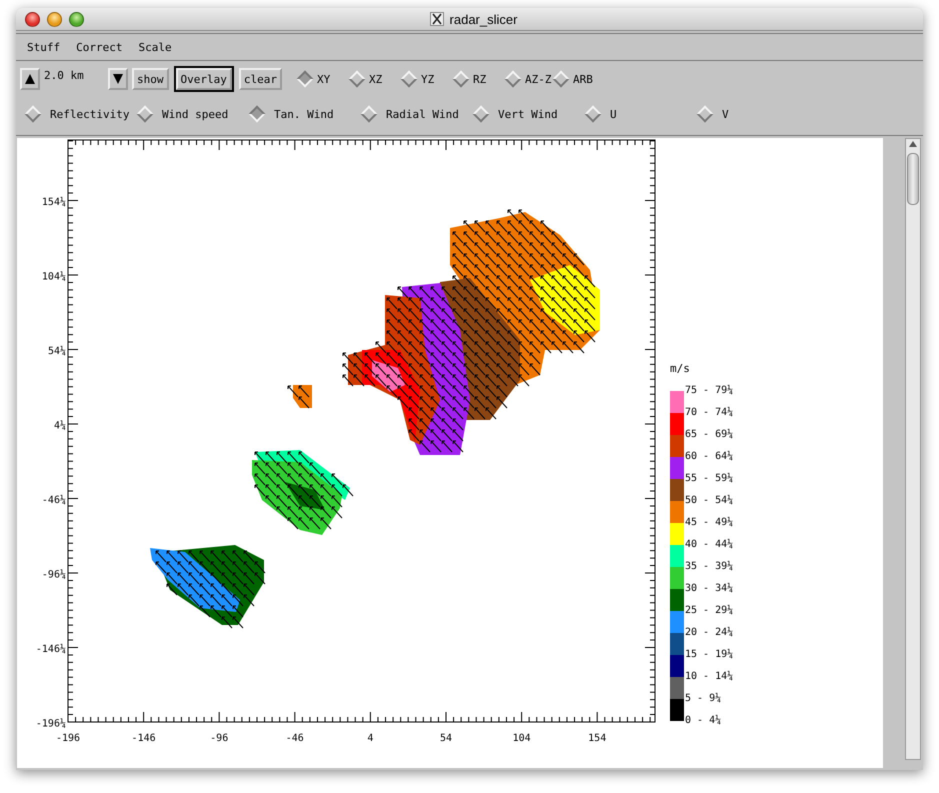 The image size is (939, 793). I want to click on y-axis-label: 4¼, so click(60, 426).